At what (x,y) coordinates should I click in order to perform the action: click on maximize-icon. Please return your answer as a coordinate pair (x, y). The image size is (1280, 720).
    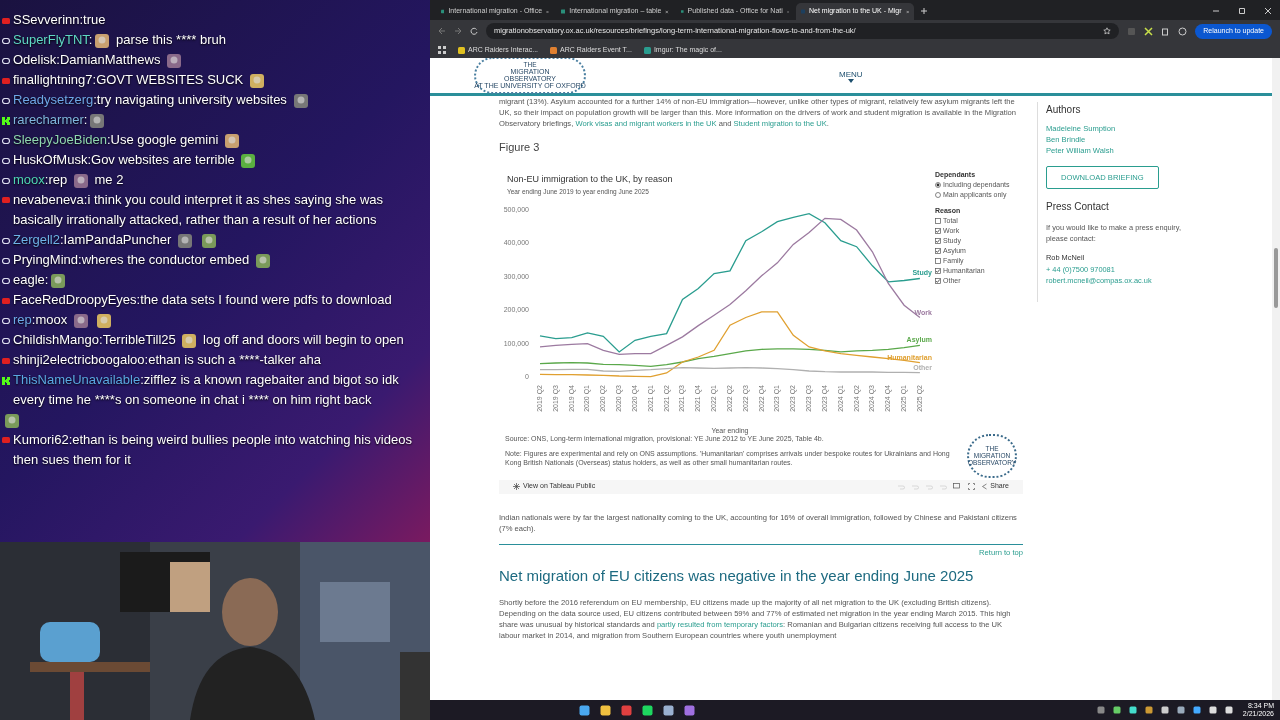
    Looking at the image, I should click on (1242, 11).